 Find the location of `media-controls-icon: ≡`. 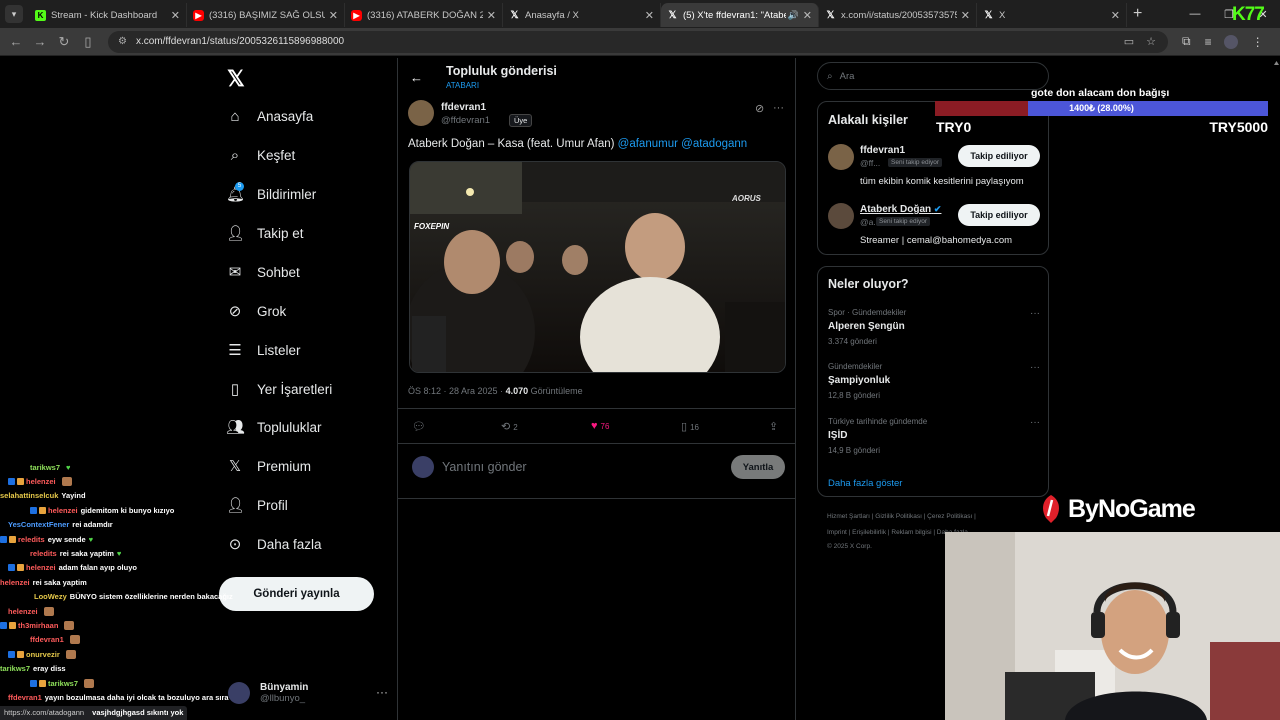

media-controls-icon: ≡ is located at coordinates (1208, 42).